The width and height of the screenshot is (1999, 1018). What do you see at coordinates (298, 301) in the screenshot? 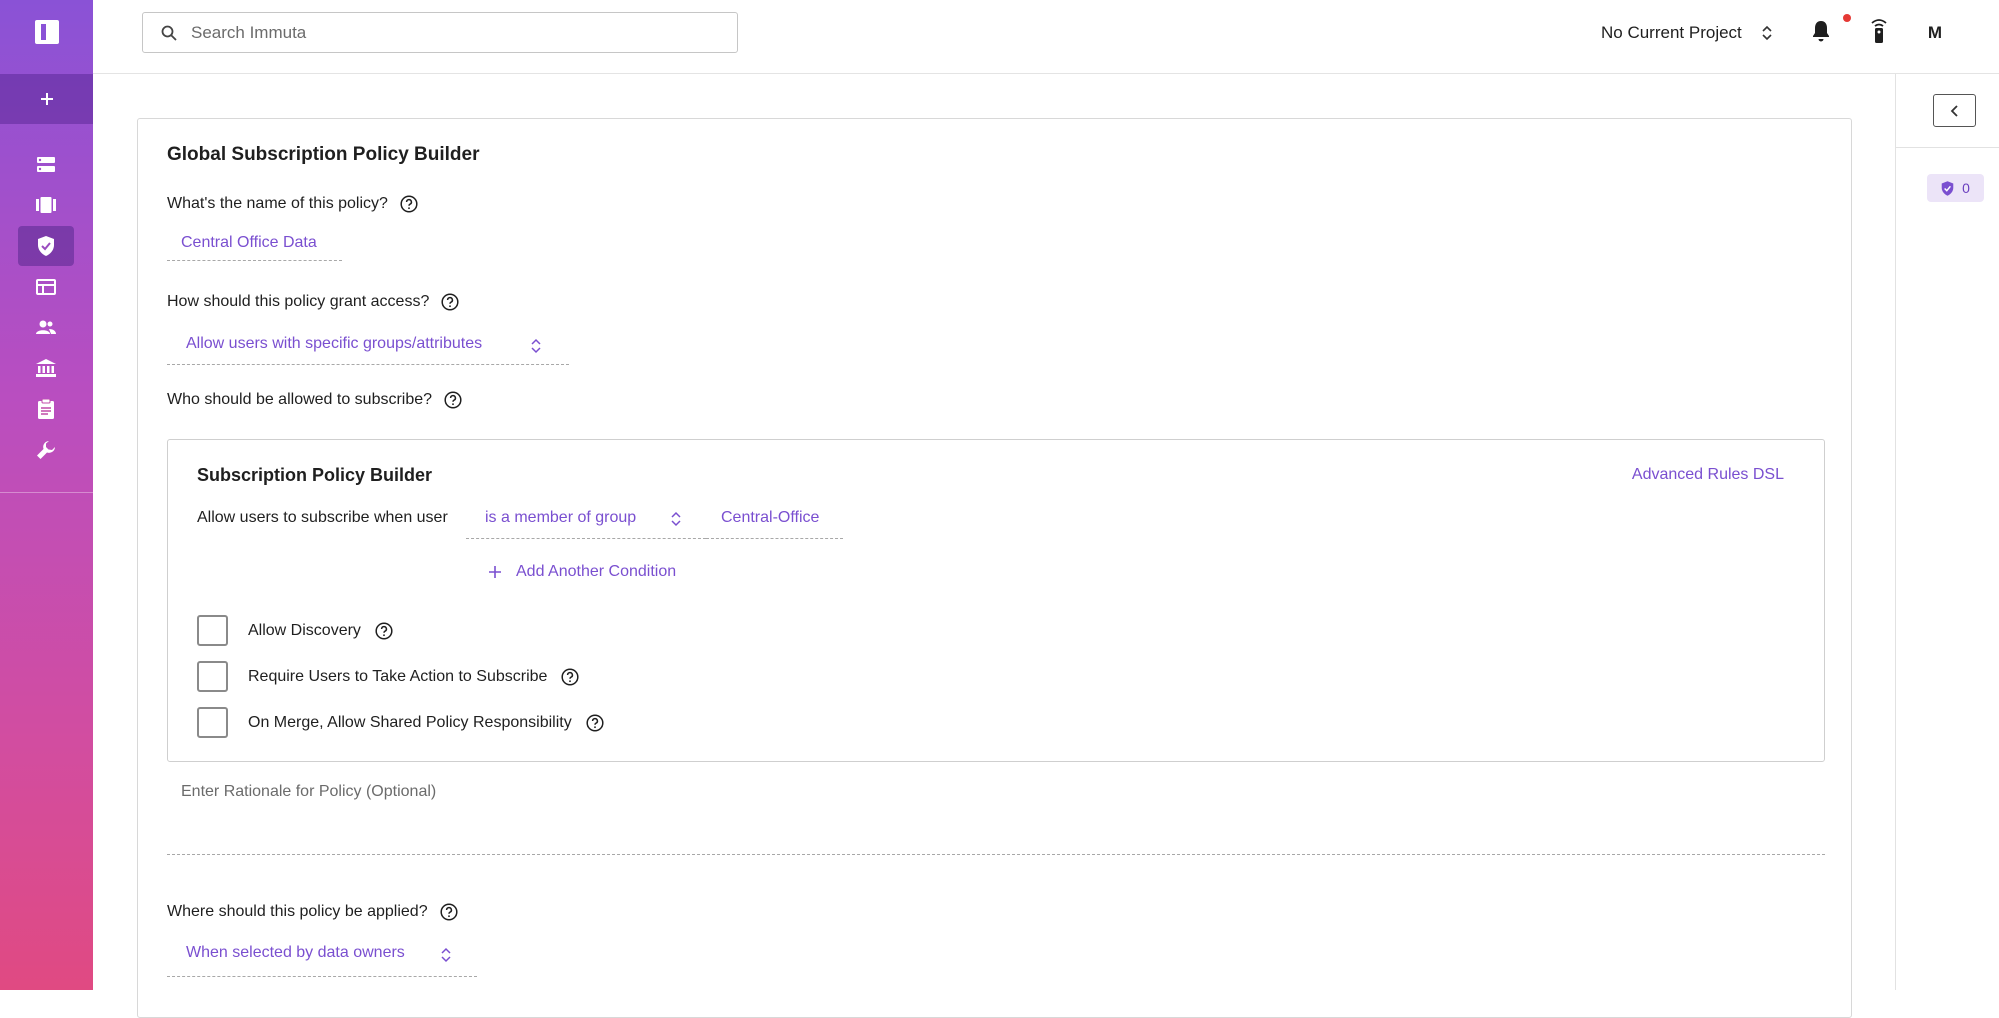
I see `grant-access-question-label: How should this policy grant access?` at bounding box center [298, 301].